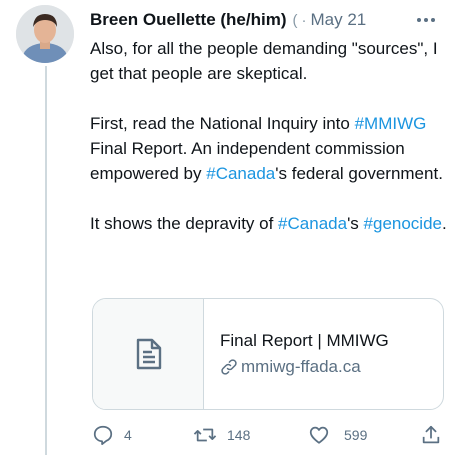 This screenshot has width=462, height=455. Describe the element at coordinates (319, 435) in the screenshot. I see `heart-icon` at that location.